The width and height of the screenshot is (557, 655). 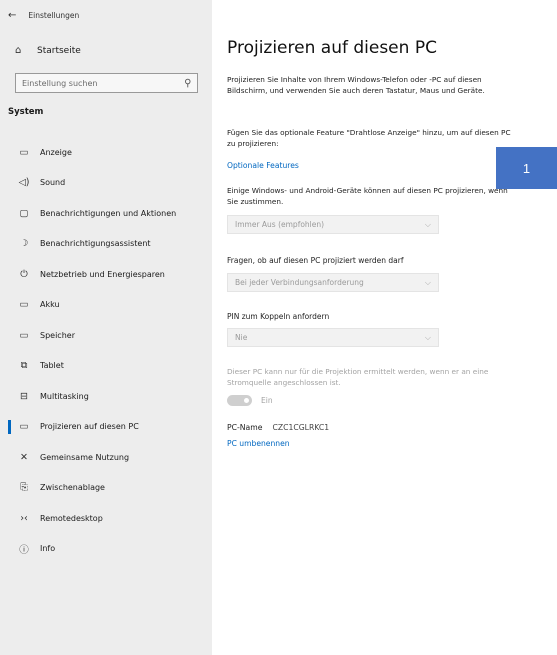 What do you see at coordinates (53, 183) in the screenshot?
I see `sidebar-item-label: Sound` at bounding box center [53, 183].